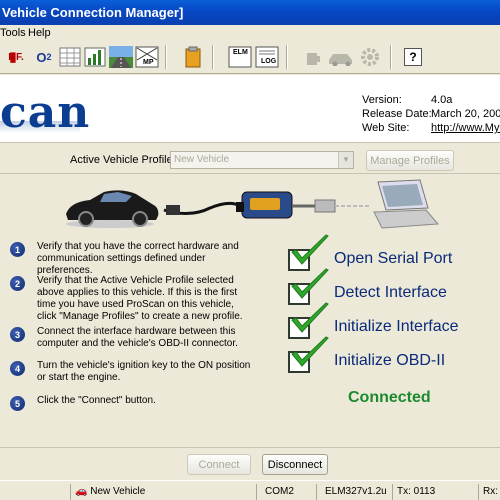 The width and height of the screenshot is (500, 500). I want to click on graph-button, so click(95, 57).